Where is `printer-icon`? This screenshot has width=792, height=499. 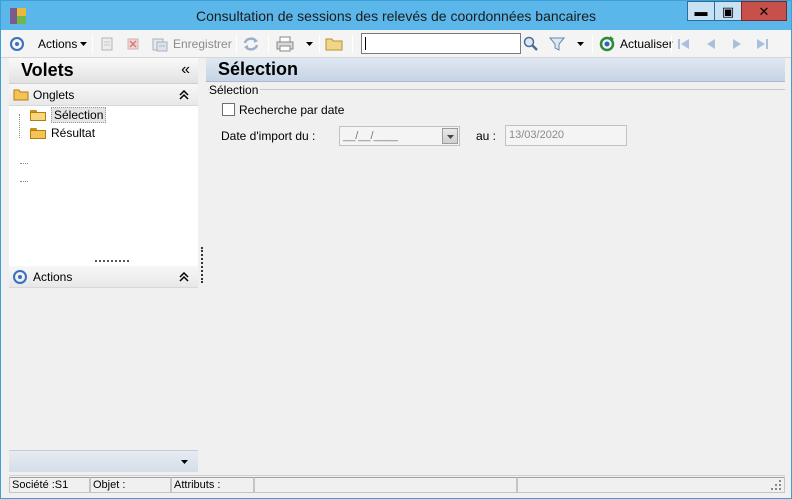 printer-icon is located at coordinates (285, 44).